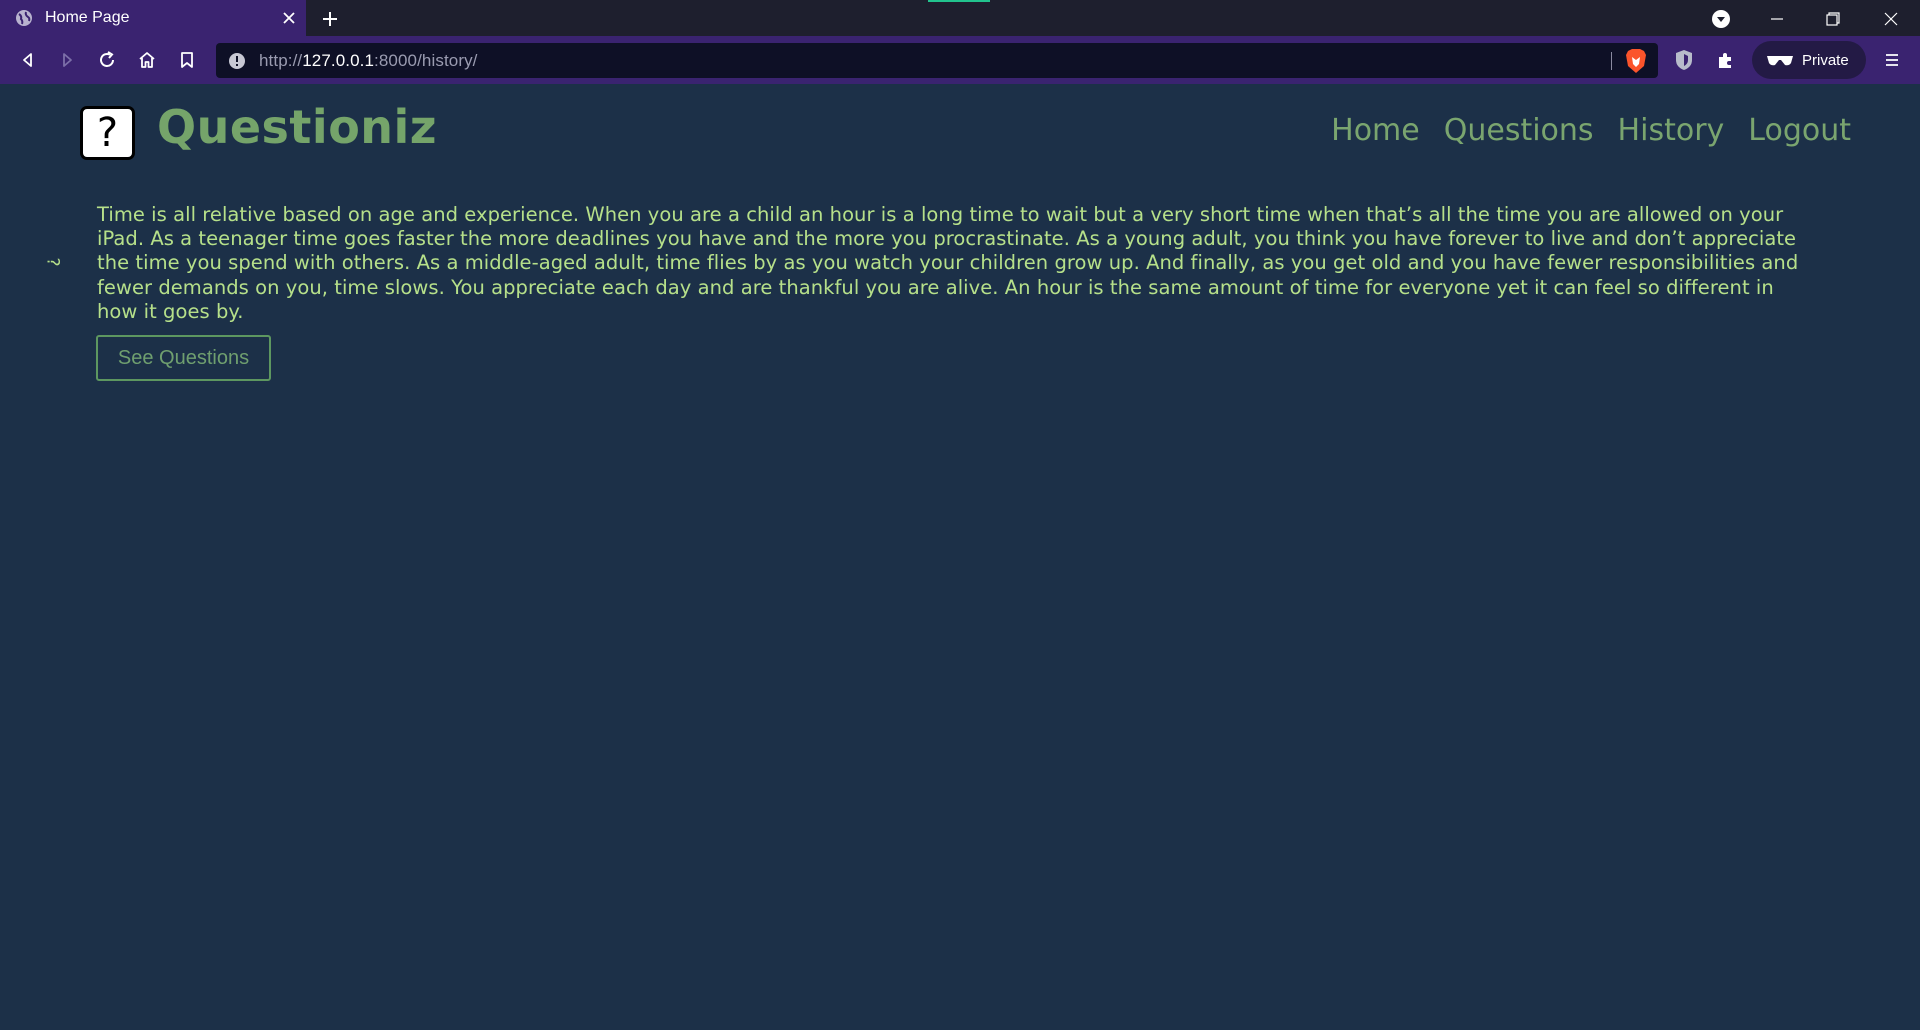 The width and height of the screenshot is (1920, 1030). Describe the element at coordinates (1636, 61) in the screenshot. I see `brave-lion-icon` at that location.